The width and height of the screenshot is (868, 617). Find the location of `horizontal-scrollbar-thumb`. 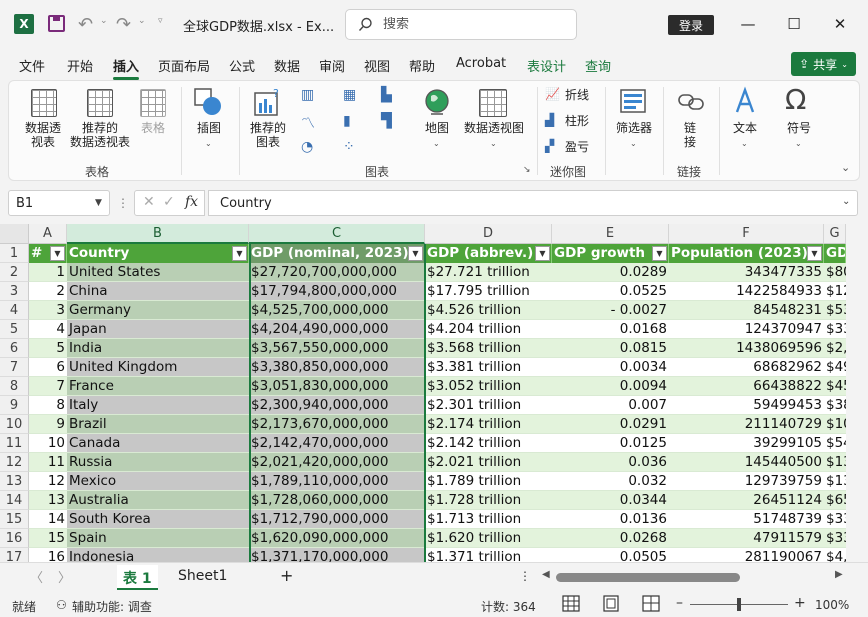

horizontal-scrollbar-thumb is located at coordinates (648, 577).